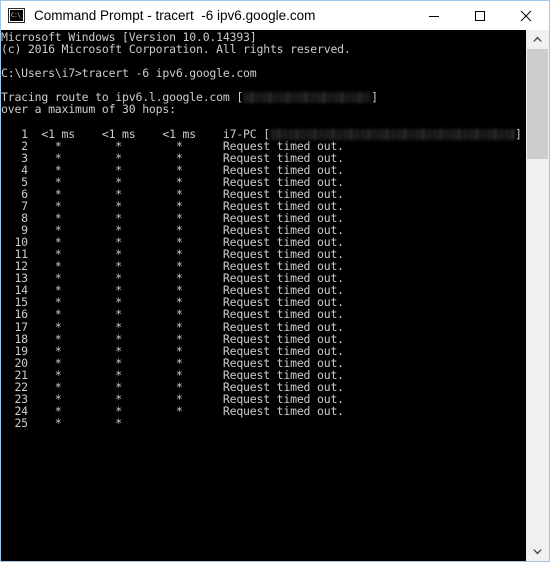  I want to click on scrollbar-thumb, so click(537, 104).